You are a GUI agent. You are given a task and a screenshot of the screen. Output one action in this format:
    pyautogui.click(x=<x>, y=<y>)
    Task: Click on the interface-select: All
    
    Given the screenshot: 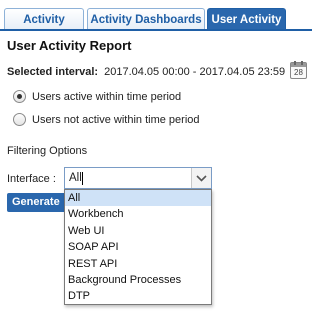 What is the action you would take?
    pyautogui.click(x=138, y=178)
    